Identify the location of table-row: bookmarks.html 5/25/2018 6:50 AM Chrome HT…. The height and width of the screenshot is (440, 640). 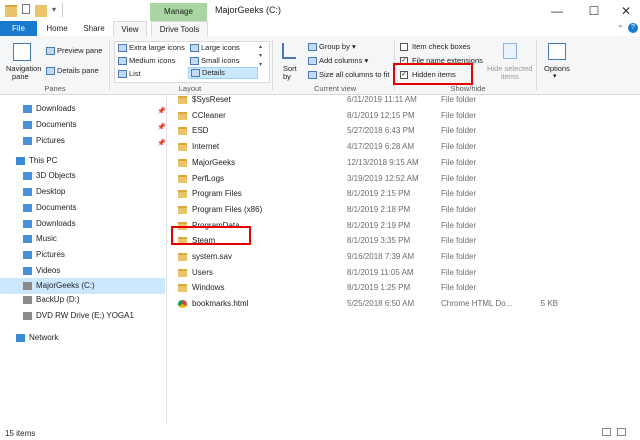
(403, 304).